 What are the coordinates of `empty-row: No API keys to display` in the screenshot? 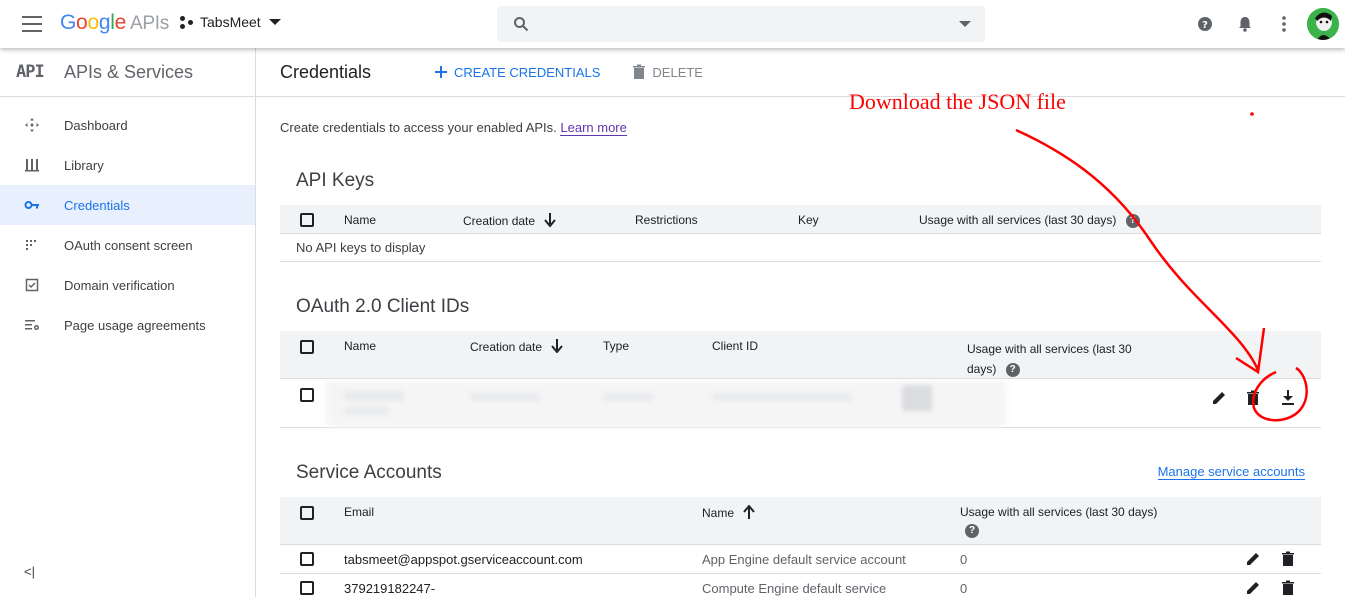 It's located at (800, 248).